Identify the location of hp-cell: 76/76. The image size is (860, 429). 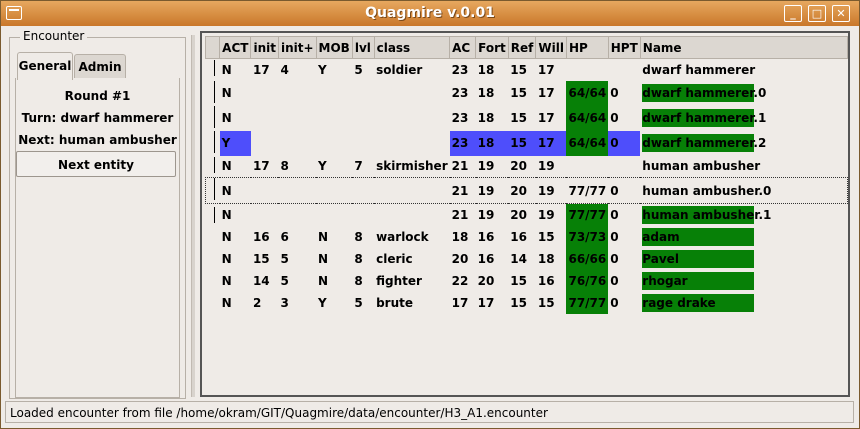
(587, 280).